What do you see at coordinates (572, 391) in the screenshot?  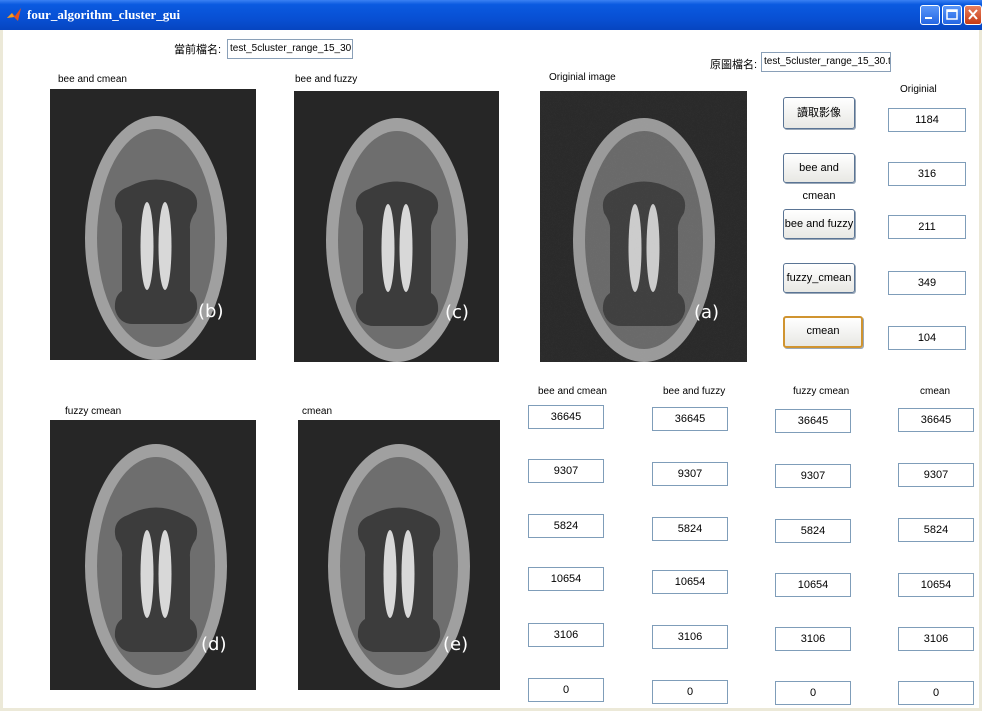 I see `column-header-bee-cmean: bee and cmean` at bounding box center [572, 391].